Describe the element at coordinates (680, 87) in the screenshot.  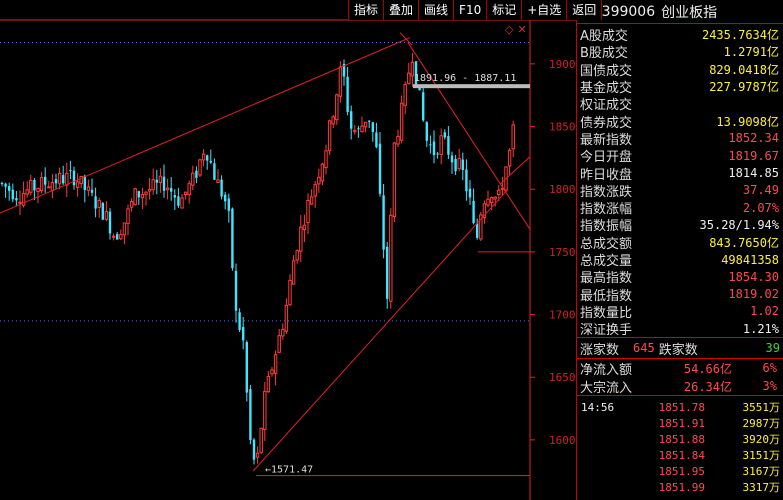
I see `stat-row: 基金成交 227.9787亿` at that location.